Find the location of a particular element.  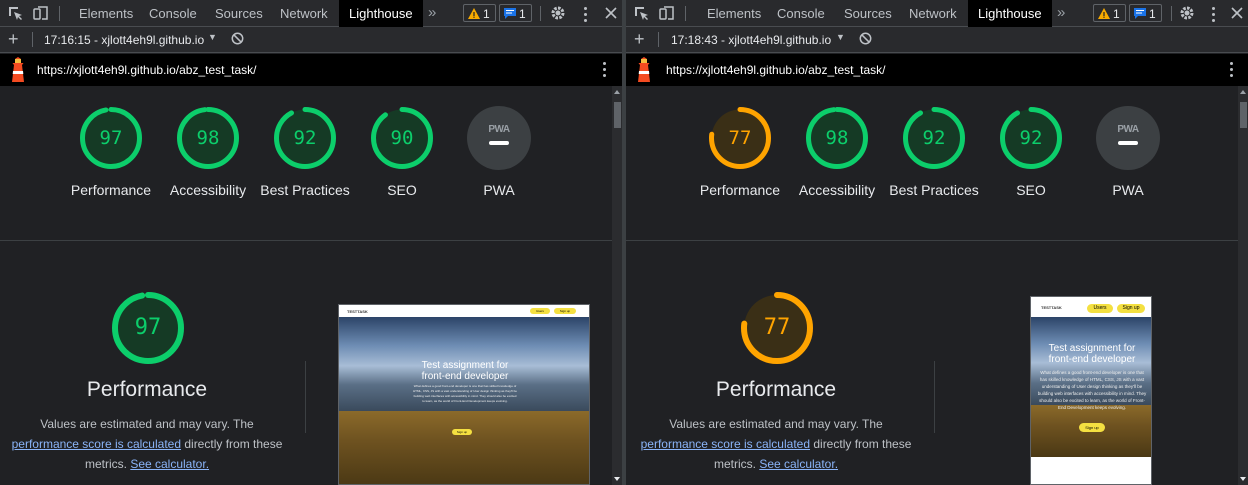

report-selector: 17:18:43 - xjlott4eh9l.github.io is located at coordinates (751, 40).